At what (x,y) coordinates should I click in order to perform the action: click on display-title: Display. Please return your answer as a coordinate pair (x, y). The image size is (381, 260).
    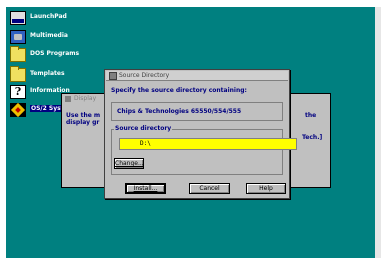
    Looking at the image, I should click on (85, 98).